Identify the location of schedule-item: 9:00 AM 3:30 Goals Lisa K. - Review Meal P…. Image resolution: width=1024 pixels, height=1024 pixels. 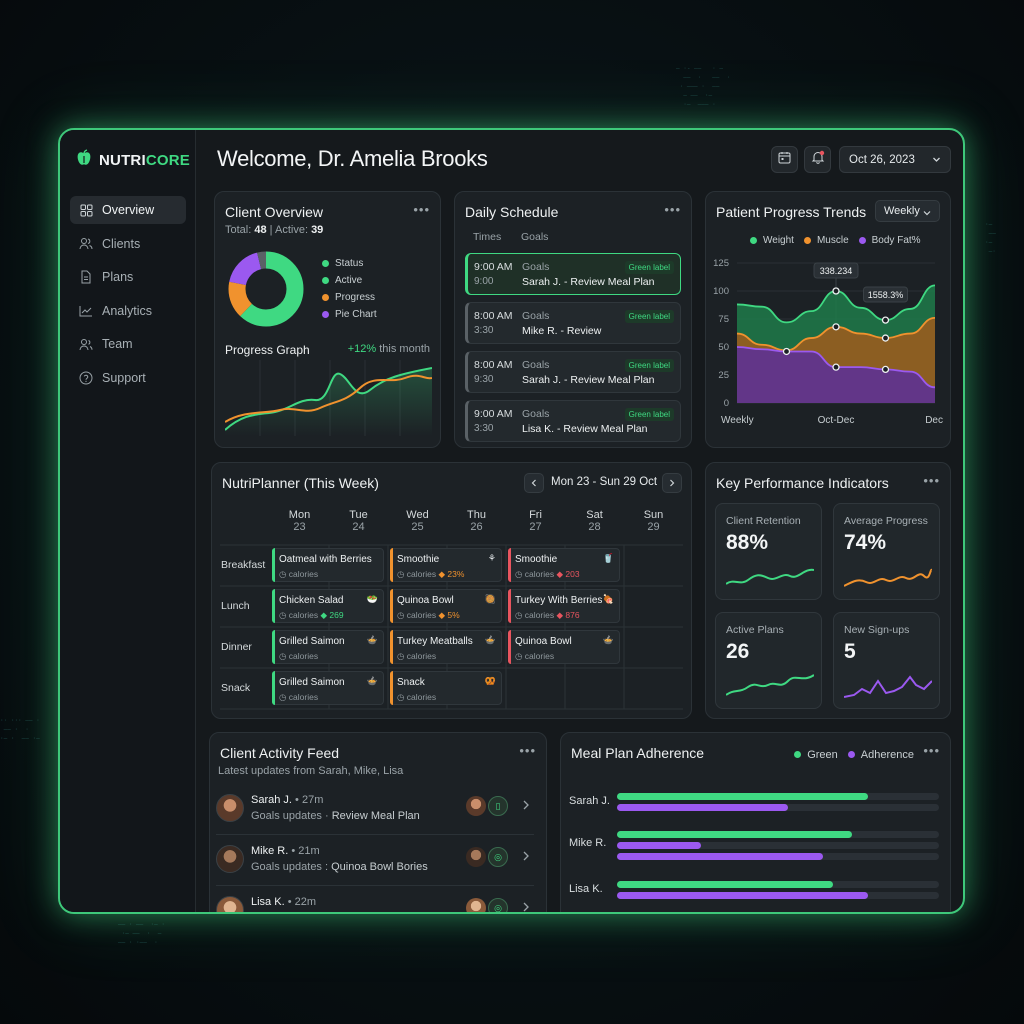
(573, 421).